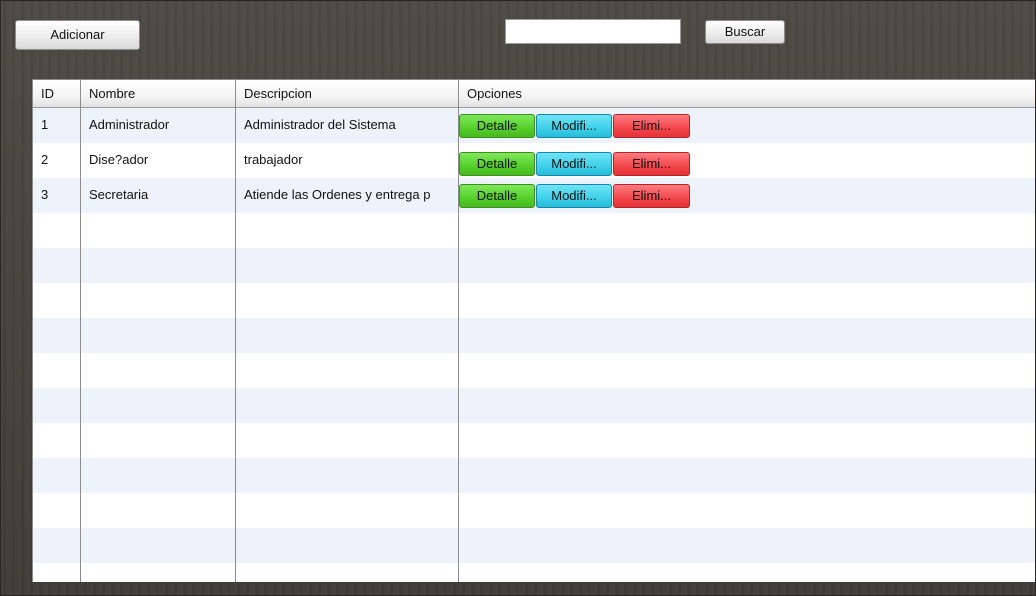  I want to click on search-input, so click(593, 31).